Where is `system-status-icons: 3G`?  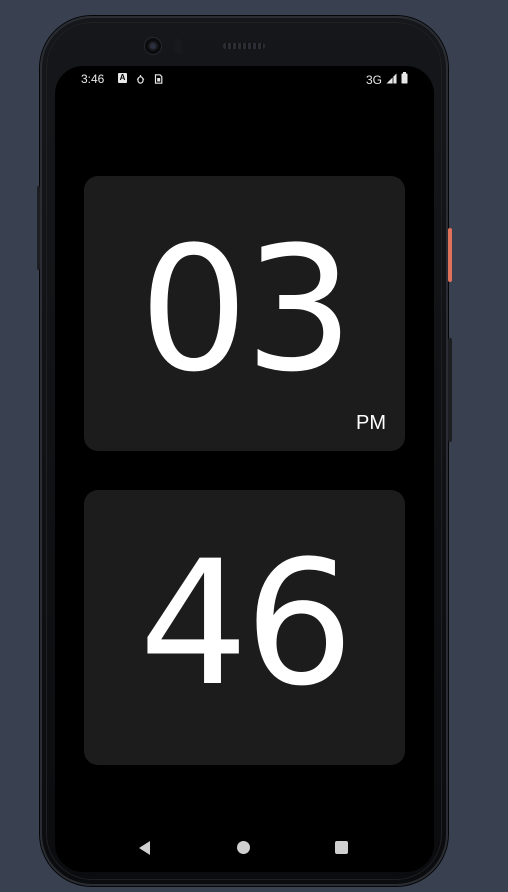 system-status-icons: 3G is located at coordinates (387, 79).